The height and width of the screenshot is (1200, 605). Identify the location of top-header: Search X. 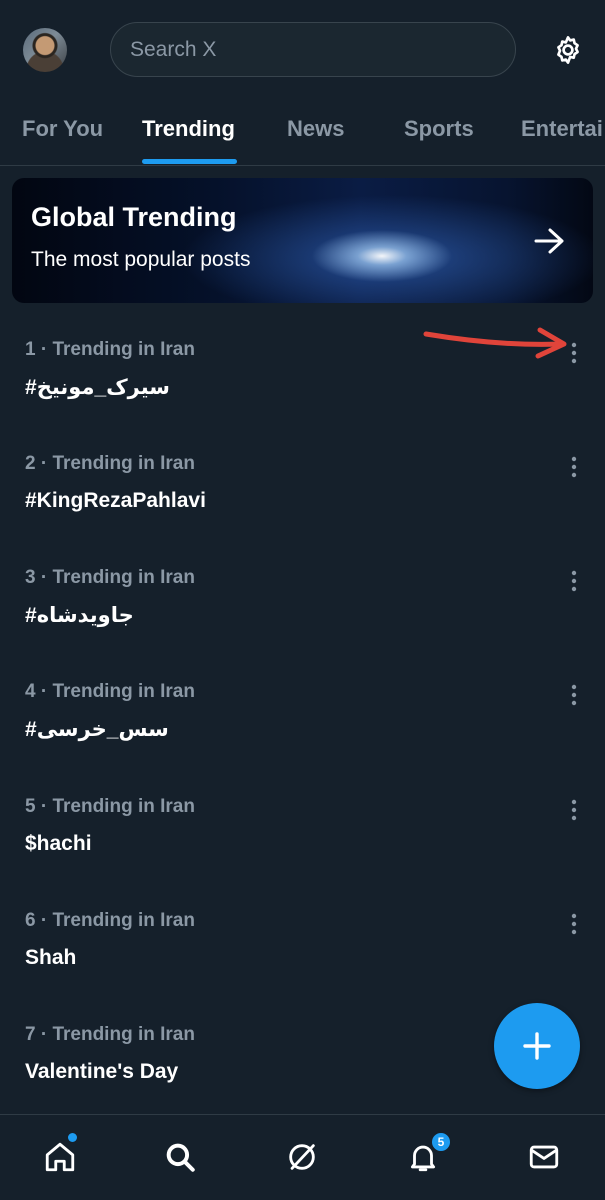
(302, 50).